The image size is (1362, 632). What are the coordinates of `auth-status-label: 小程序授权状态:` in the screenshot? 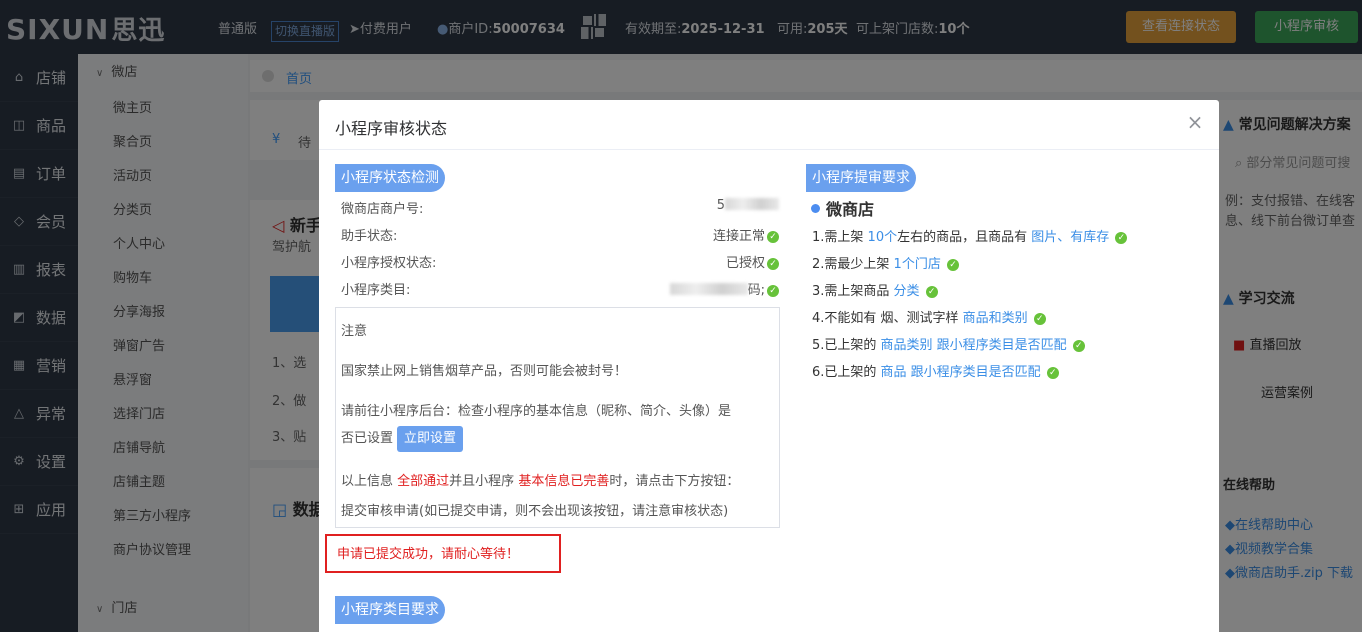 It's located at (389, 263).